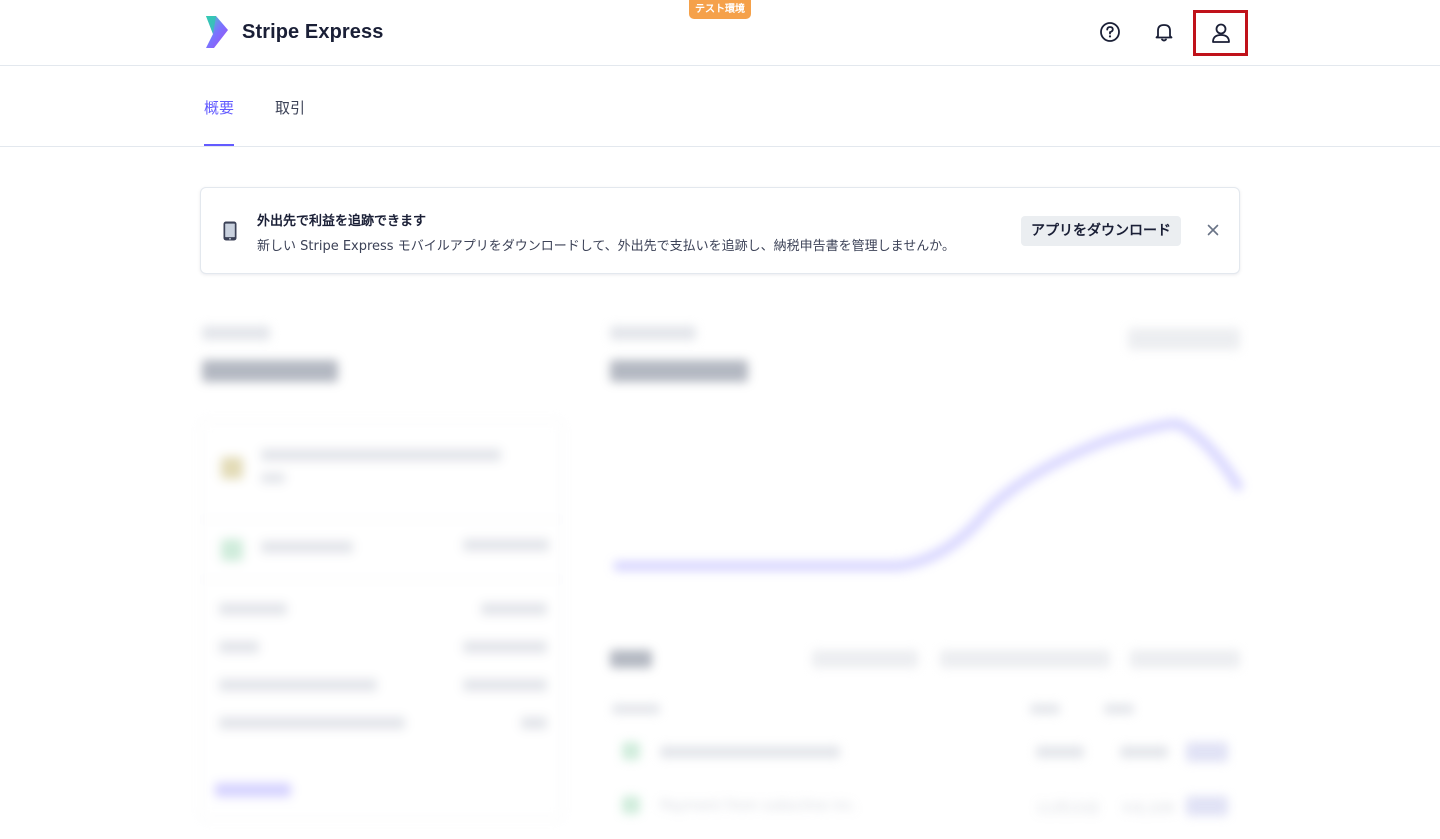 The height and width of the screenshot is (839, 1440). What do you see at coordinates (720, 107) in the screenshot?
I see `tab-bar: 概要 取引` at bounding box center [720, 107].